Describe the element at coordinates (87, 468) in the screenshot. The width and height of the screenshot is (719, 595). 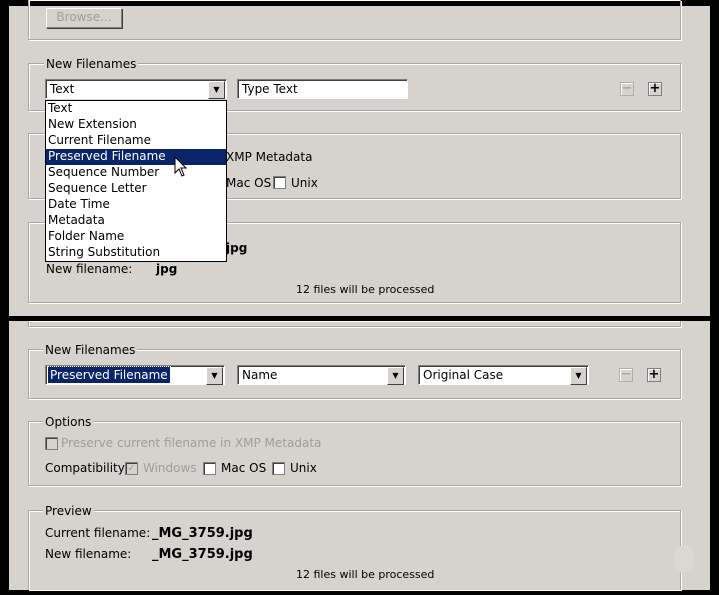
I see `compatibility-label: Compatibility:` at that location.